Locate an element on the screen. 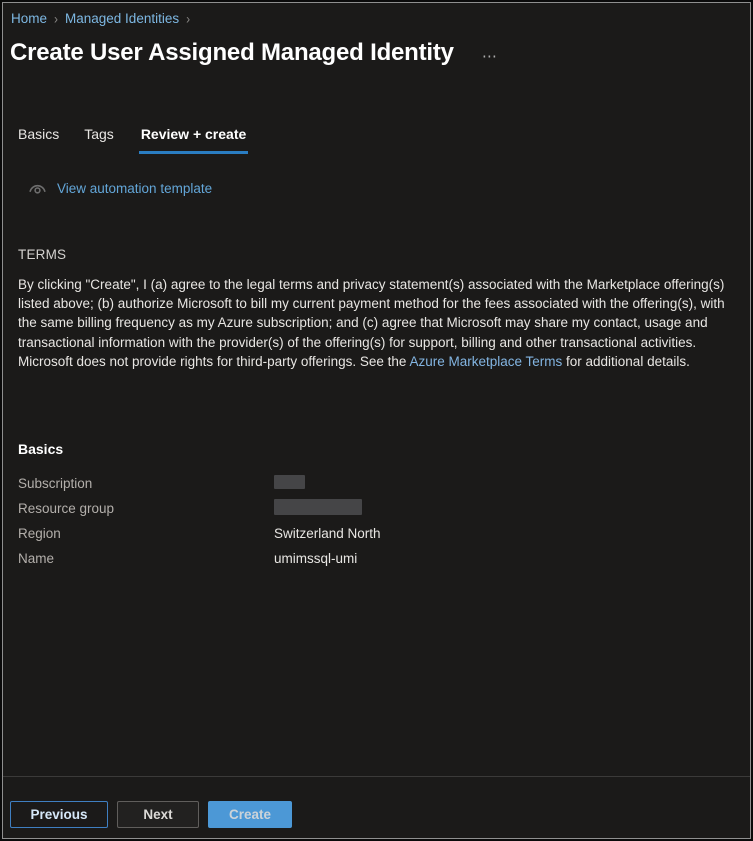 The width and height of the screenshot is (753, 841). breadcrumb: Home › Managed Identities › is located at coordinates (101, 18).